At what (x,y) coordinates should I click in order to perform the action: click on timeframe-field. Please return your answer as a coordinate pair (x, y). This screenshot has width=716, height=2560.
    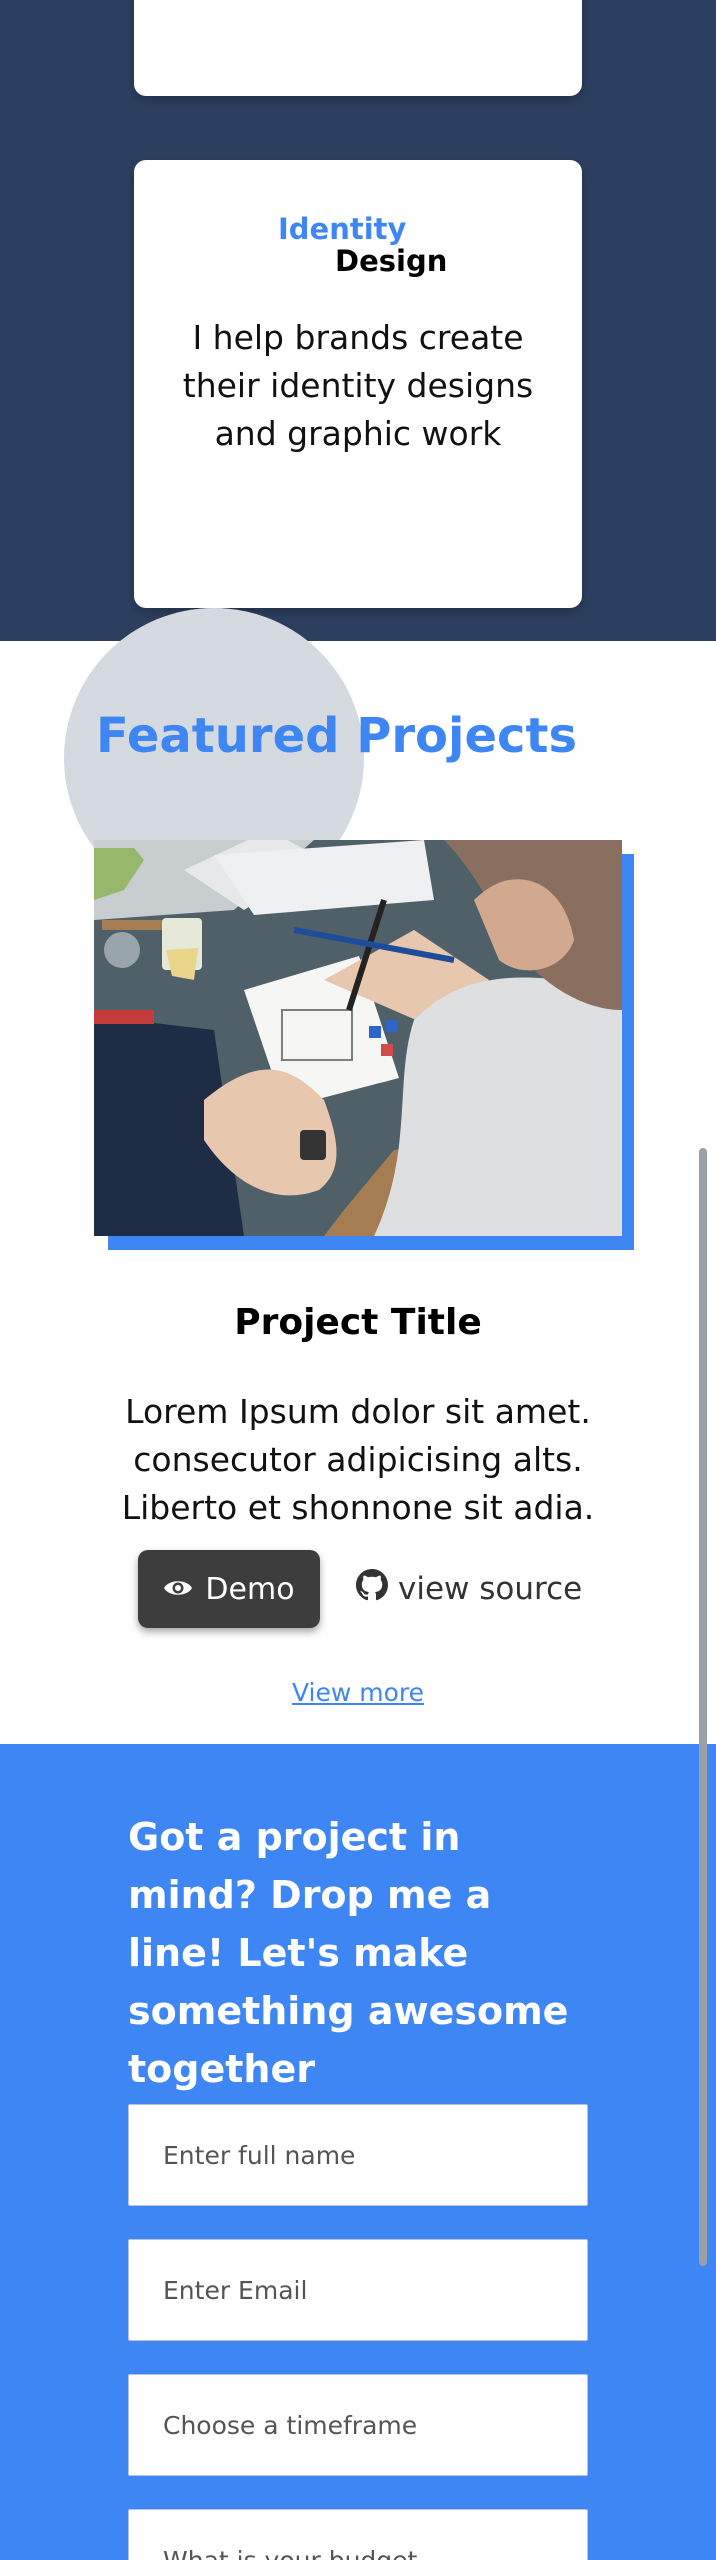
    Looking at the image, I should click on (358, 2425).